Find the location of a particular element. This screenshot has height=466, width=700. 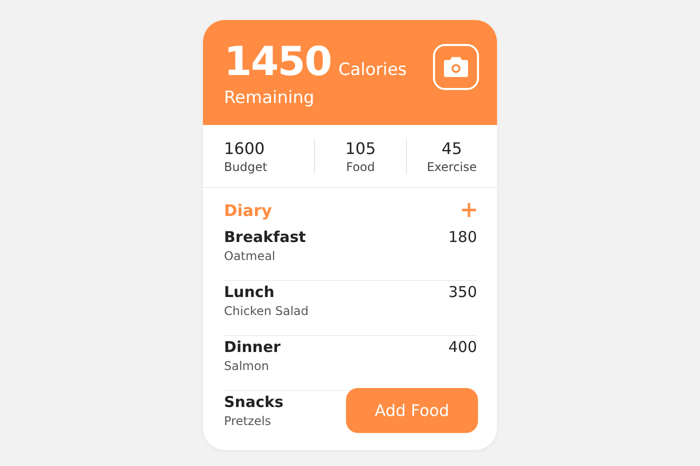

meal-food: Chicken Salad is located at coordinates (266, 311).